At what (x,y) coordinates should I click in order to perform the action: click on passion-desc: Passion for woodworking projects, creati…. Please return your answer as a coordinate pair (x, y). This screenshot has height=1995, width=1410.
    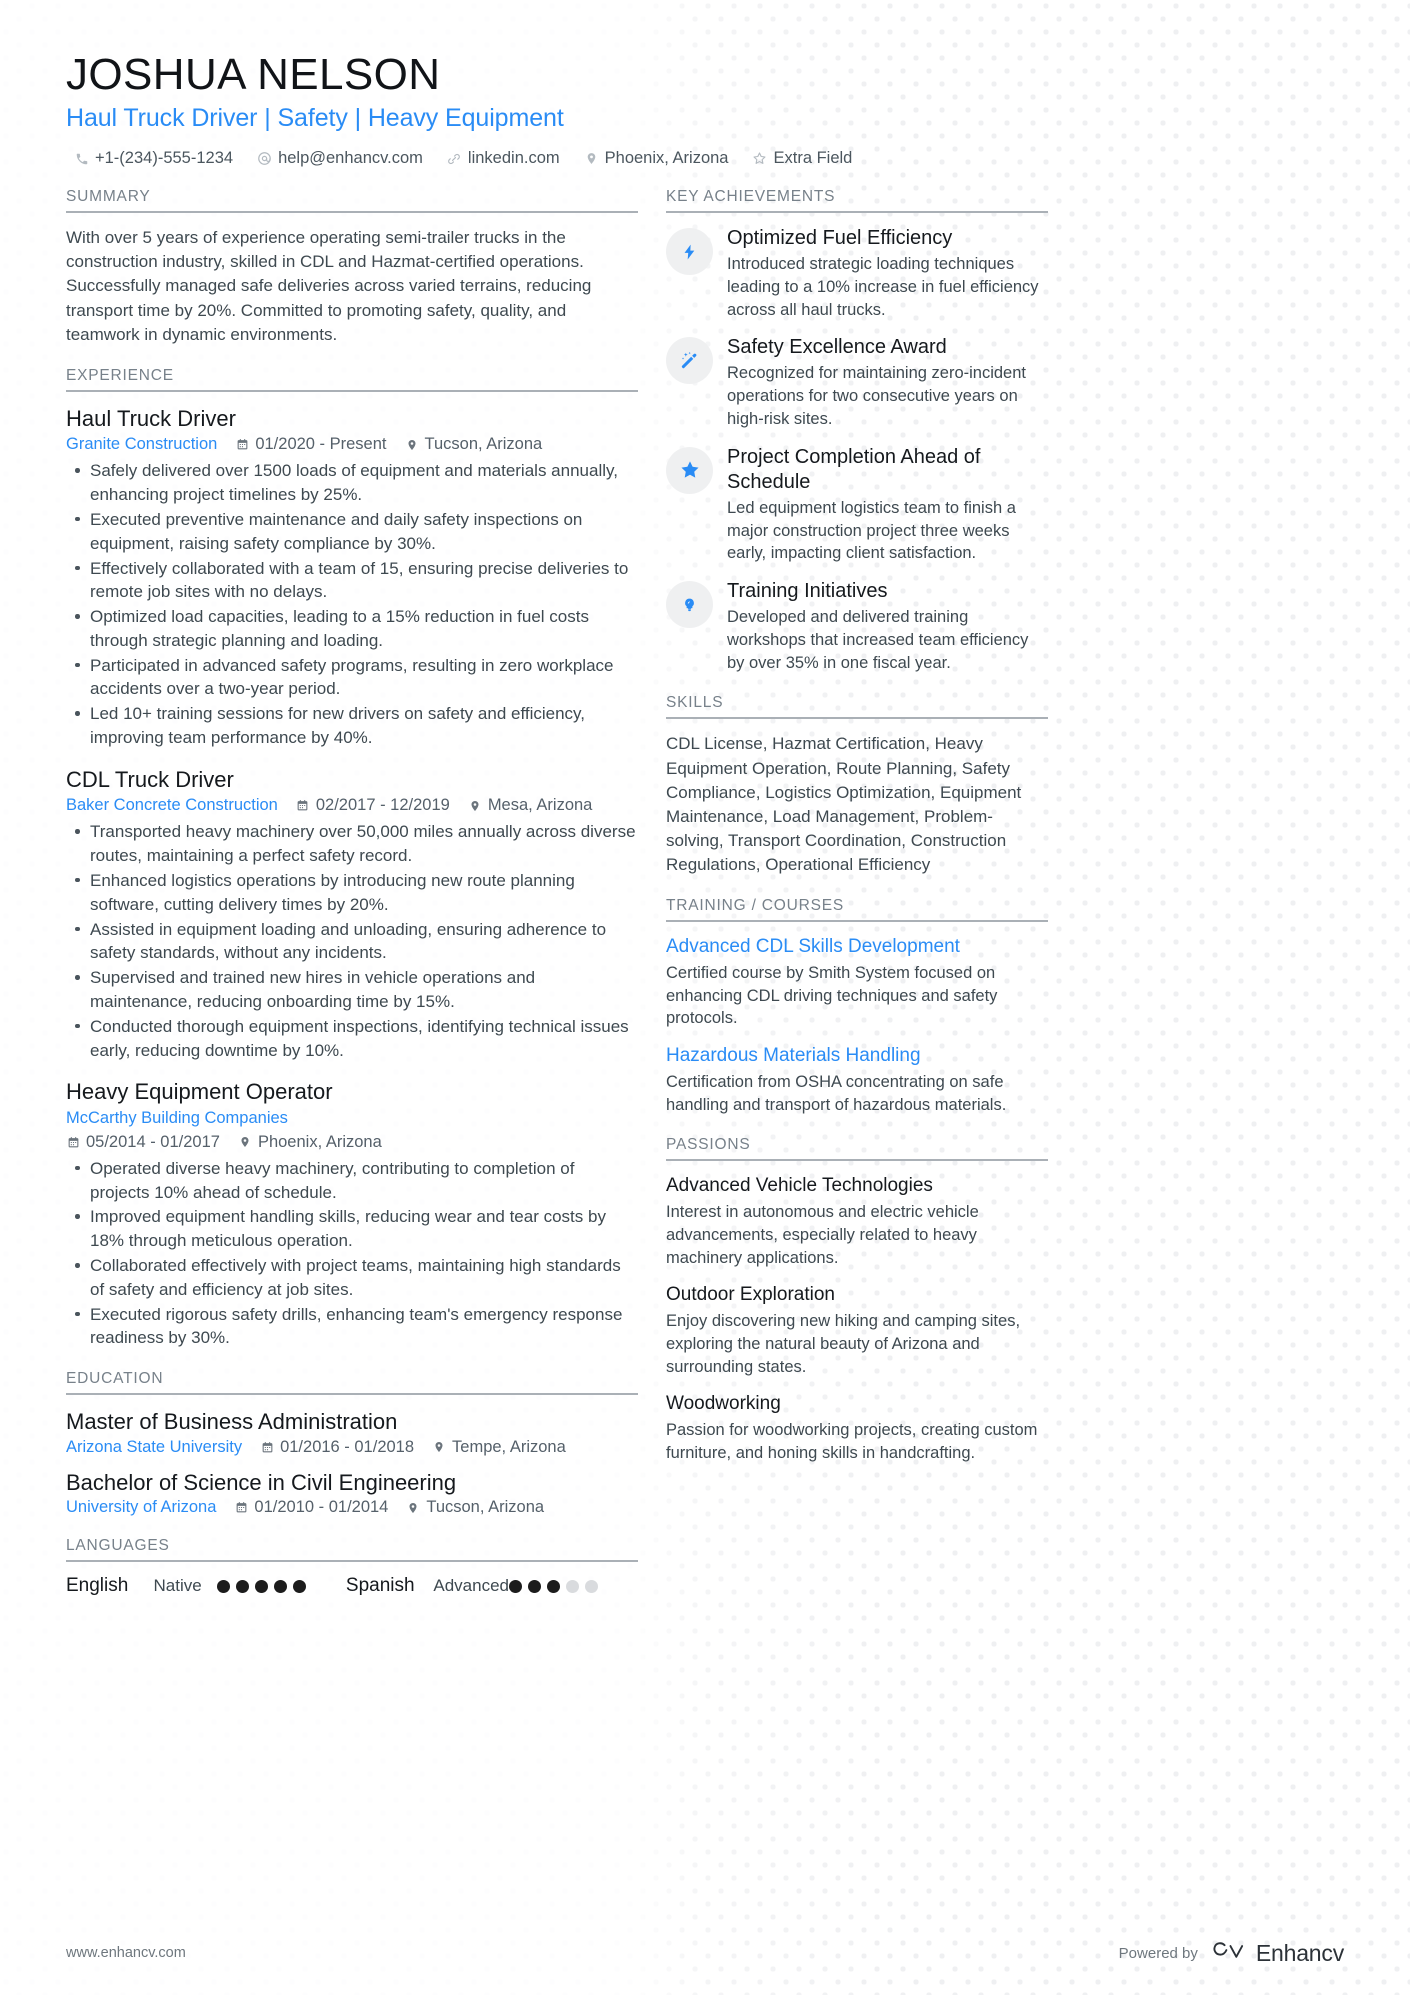
    Looking at the image, I should click on (852, 1441).